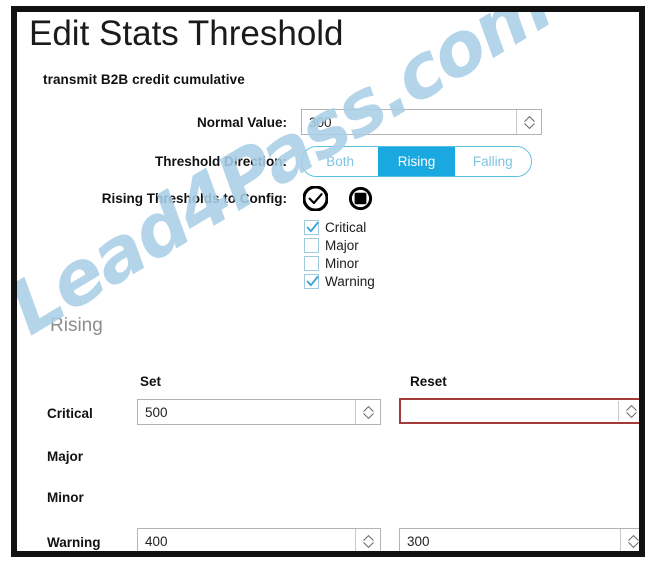  Describe the element at coordinates (510, 411) in the screenshot. I see `critical-reset-value` at that location.